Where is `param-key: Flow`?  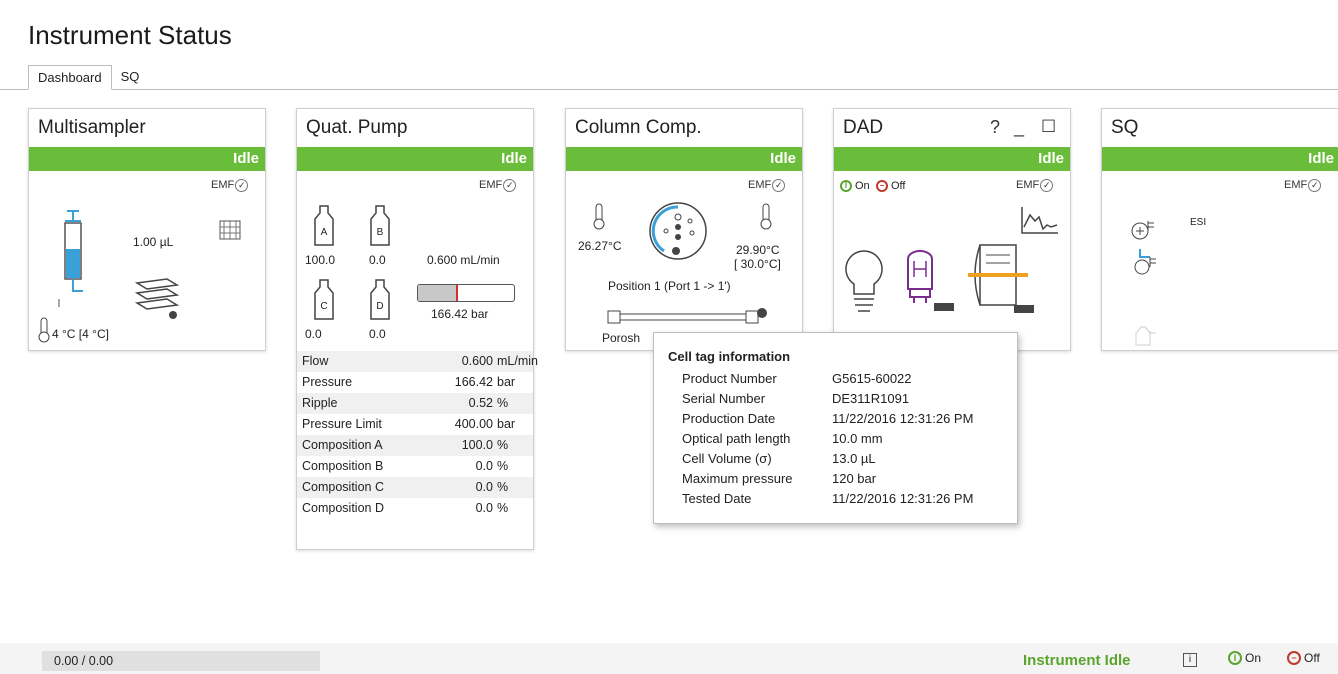 param-key: Flow is located at coordinates (315, 361).